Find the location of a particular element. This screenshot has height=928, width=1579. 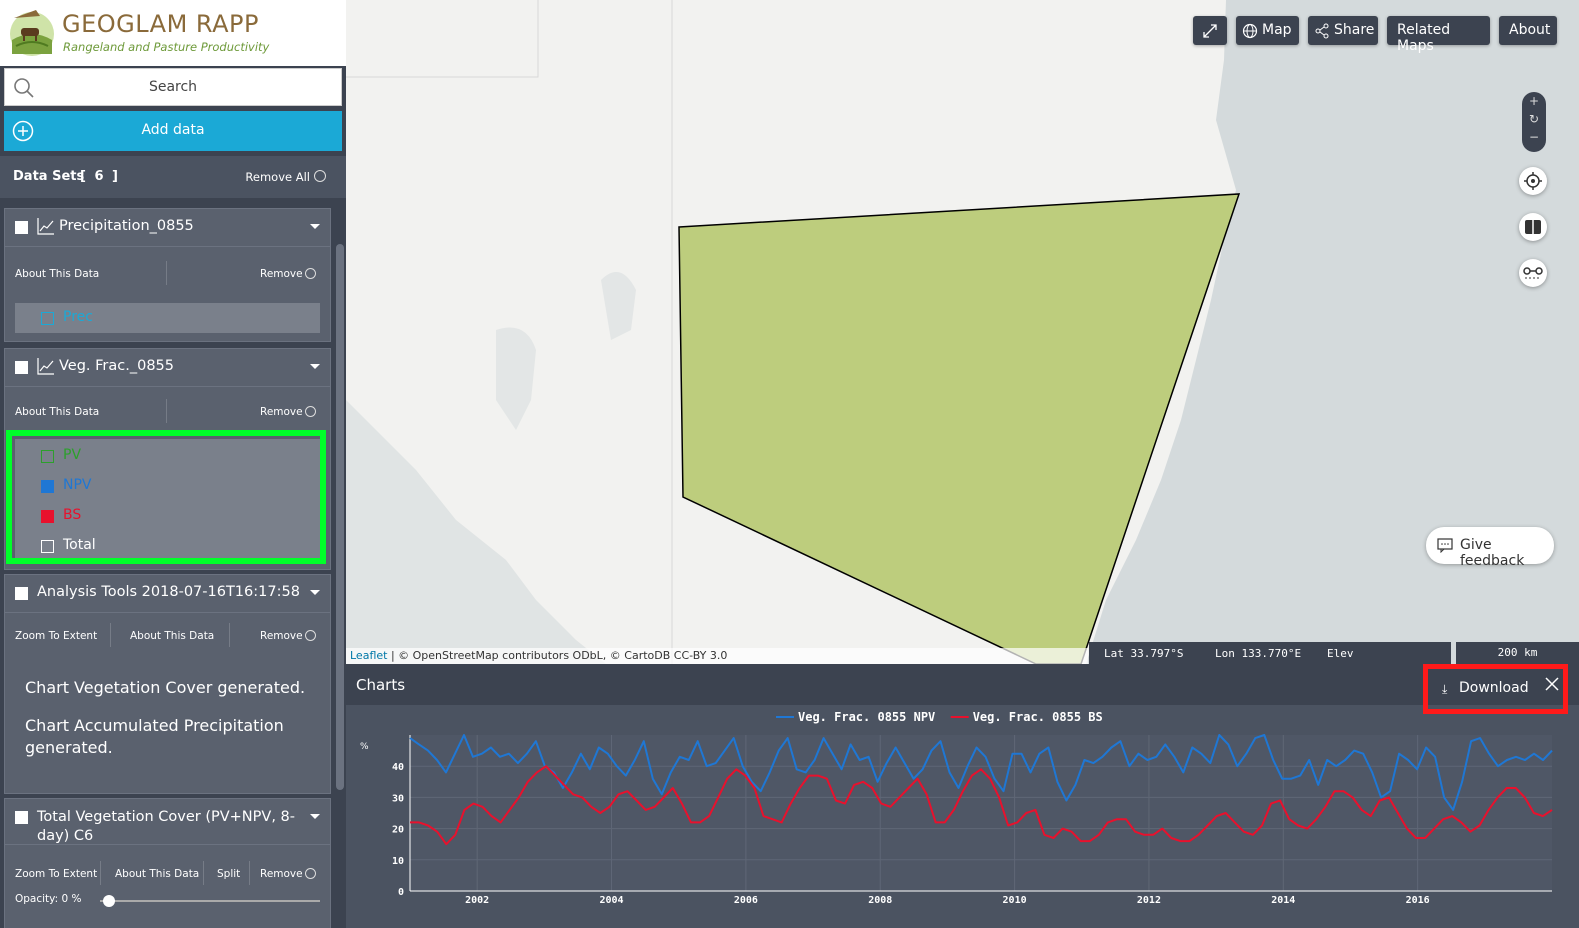

opacity-slider-track is located at coordinates (210, 901).